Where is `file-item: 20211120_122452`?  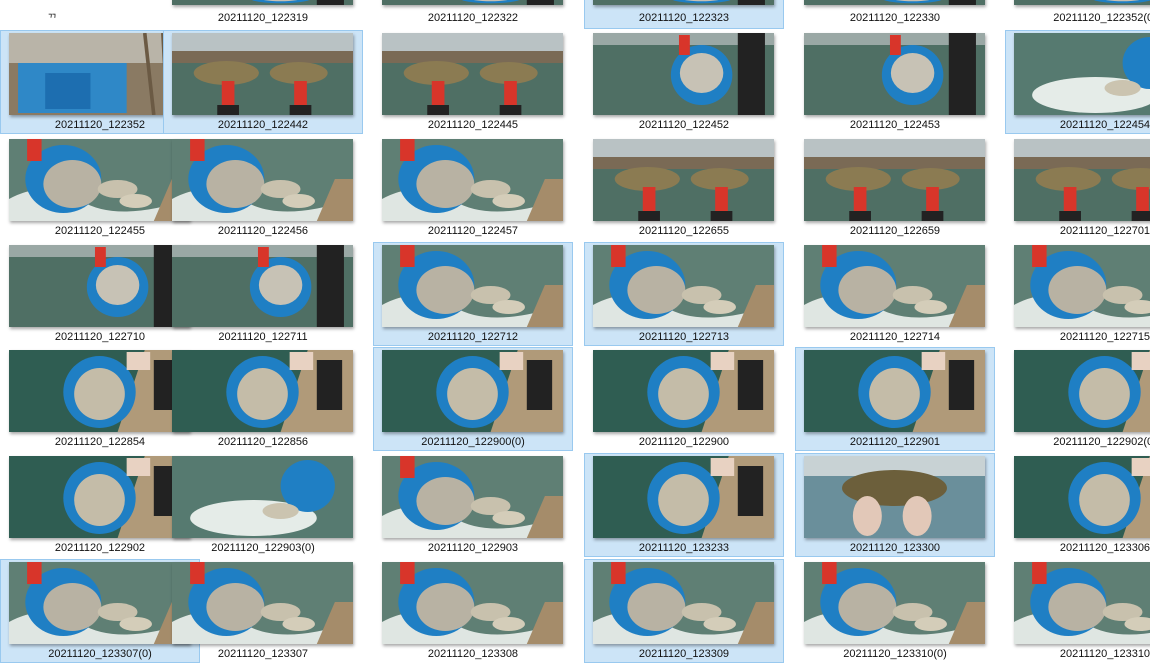 file-item: 20211120_122452 is located at coordinates (684, 82).